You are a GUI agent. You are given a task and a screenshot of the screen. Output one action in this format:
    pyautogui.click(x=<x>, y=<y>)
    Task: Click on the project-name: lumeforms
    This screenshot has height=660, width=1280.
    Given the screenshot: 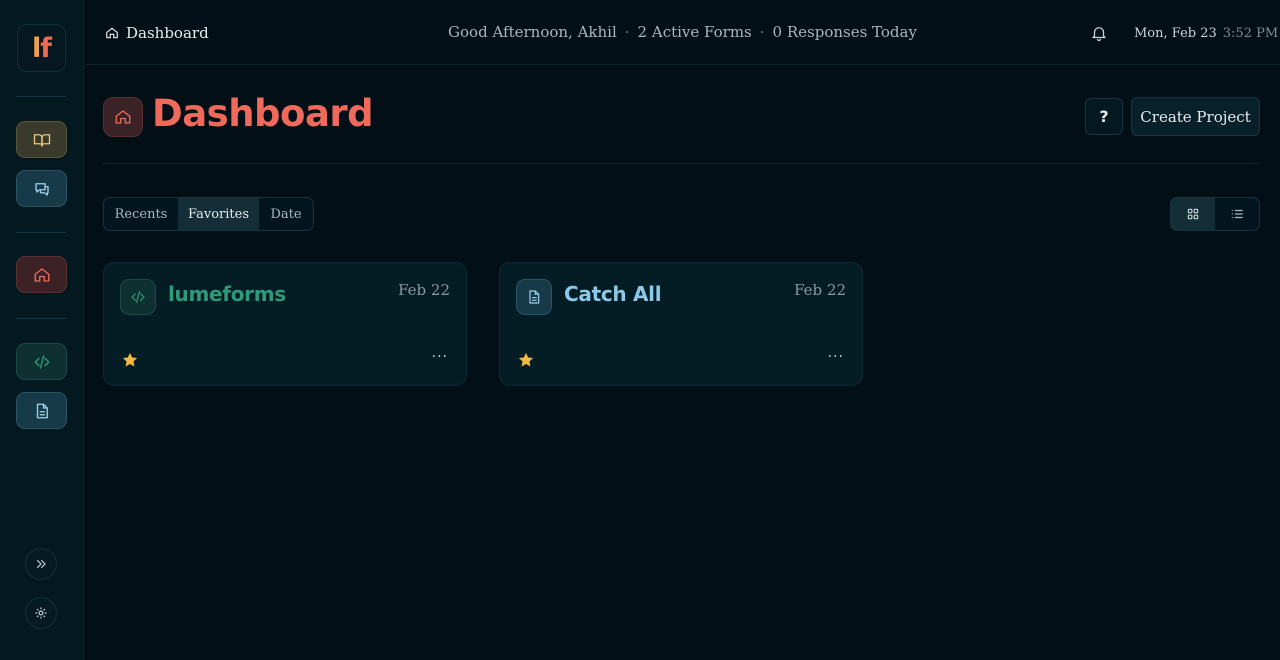 What is the action you would take?
    pyautogui.click(x=227, y=294)
    